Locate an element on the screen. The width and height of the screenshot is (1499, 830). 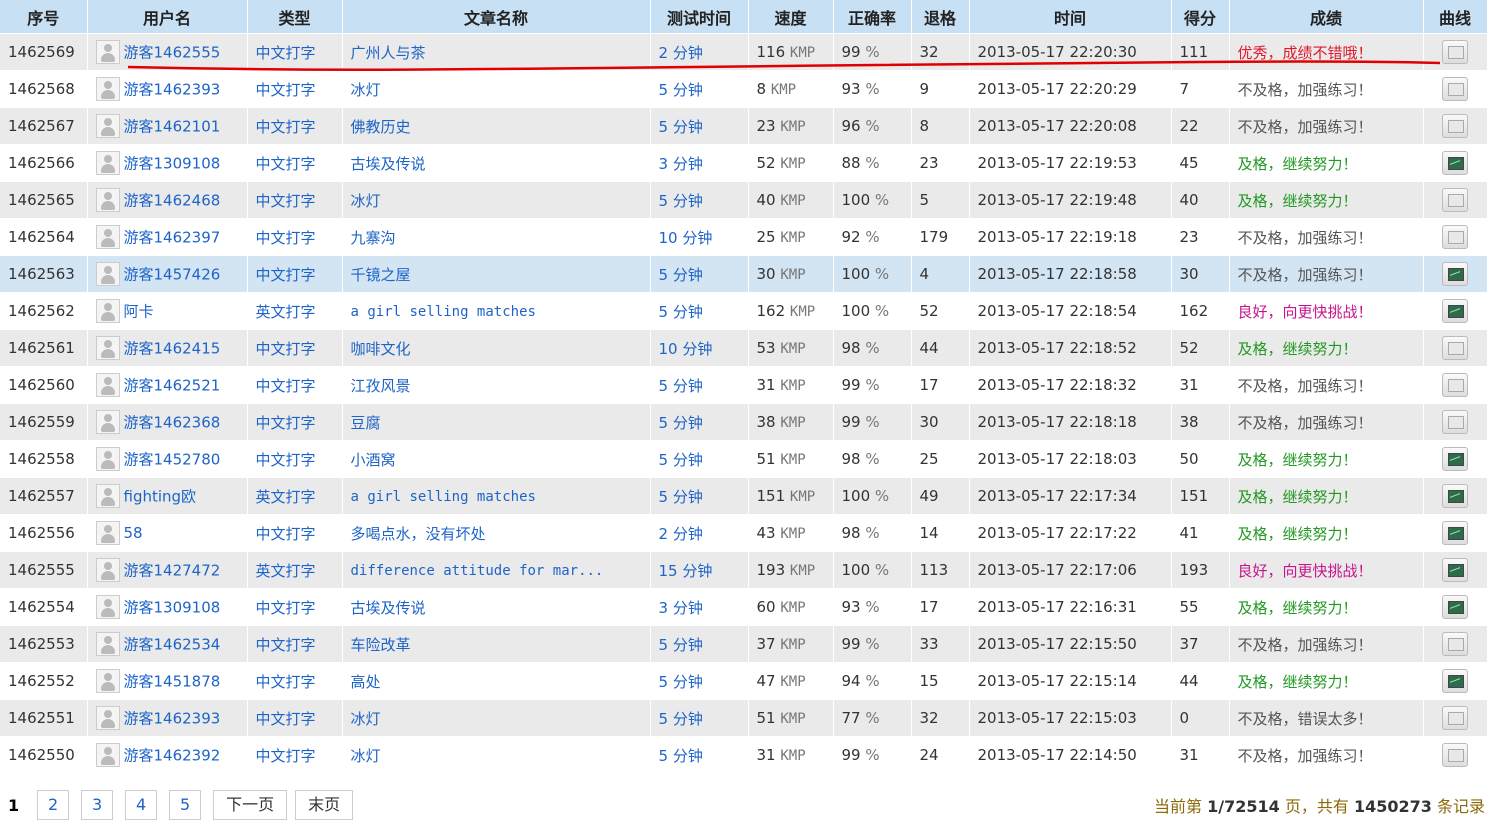
user-link: 游客1452780 is located at coordinates (172, 460).